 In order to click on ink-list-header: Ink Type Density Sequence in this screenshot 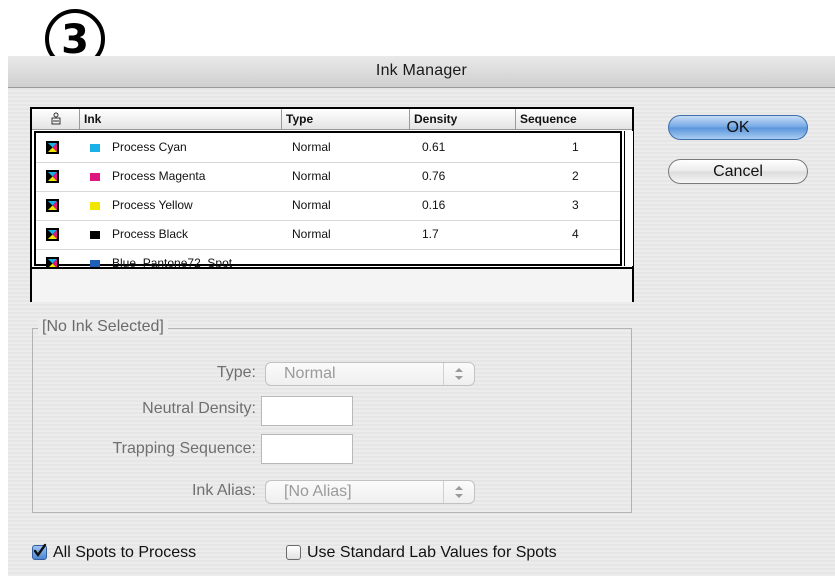, I will do `click(332, 119)`.